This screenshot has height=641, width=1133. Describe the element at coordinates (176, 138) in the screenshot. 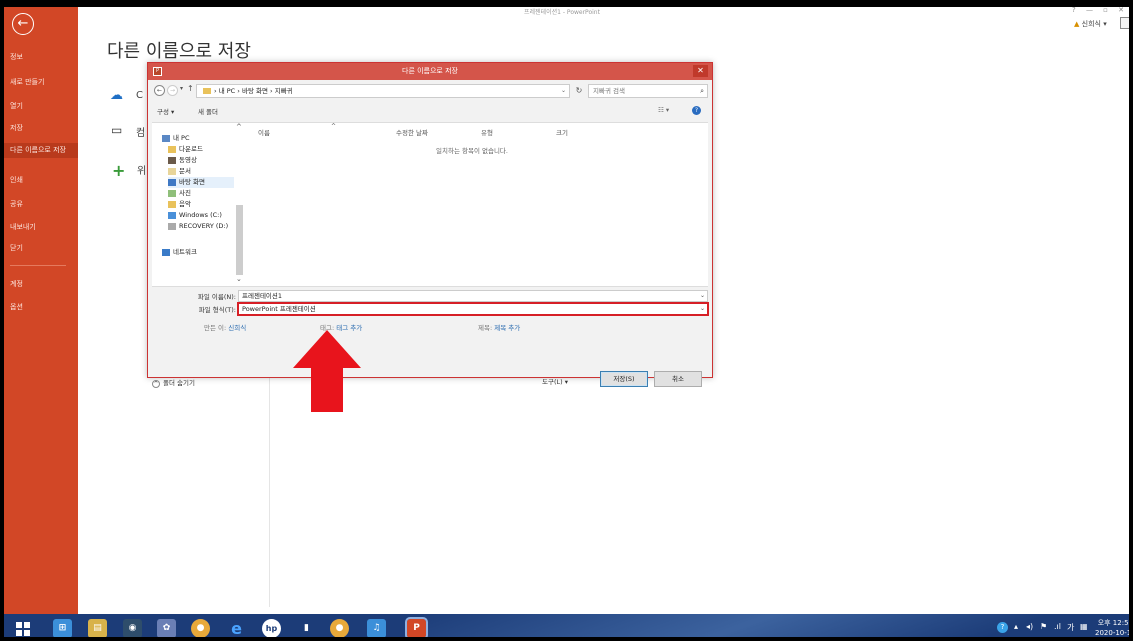

I see `tree-item-my-pc: 내 PC` at that location.